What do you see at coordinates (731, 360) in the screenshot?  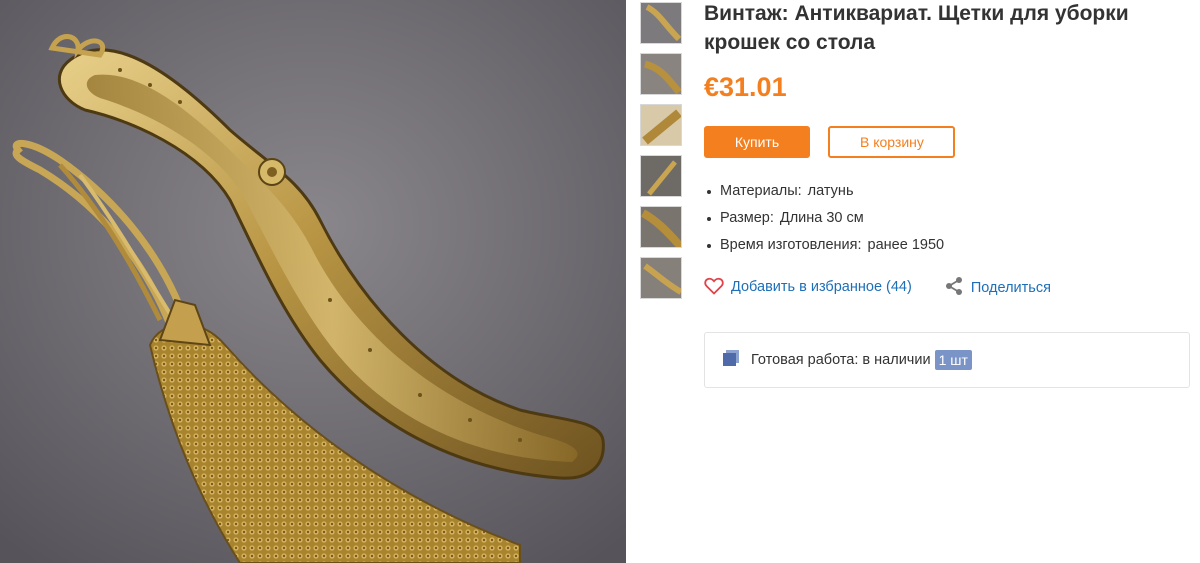 I see `box-icon` at bounding box center [731, 360].